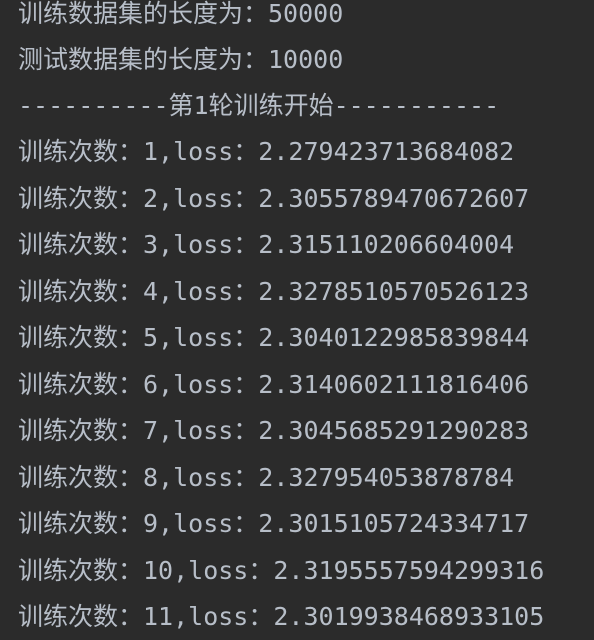 Image resolution: width=594 pixels, height=640 pixels. I want to click on console-line-step-4: 训练次数：4,loss：2.3278510570526123, so click(274, 291).